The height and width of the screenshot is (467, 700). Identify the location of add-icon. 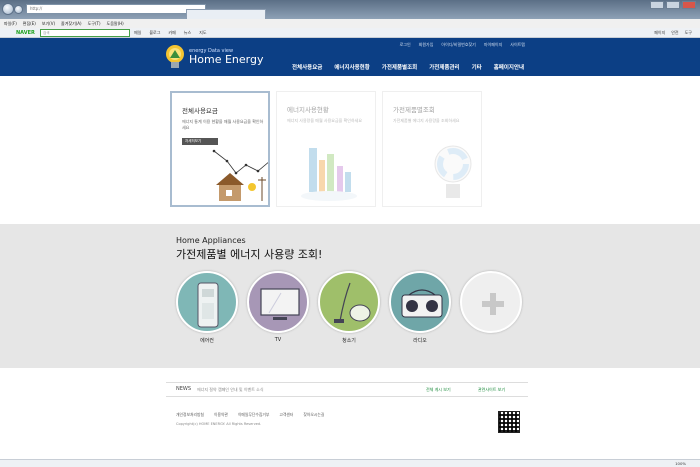
(491, 302).